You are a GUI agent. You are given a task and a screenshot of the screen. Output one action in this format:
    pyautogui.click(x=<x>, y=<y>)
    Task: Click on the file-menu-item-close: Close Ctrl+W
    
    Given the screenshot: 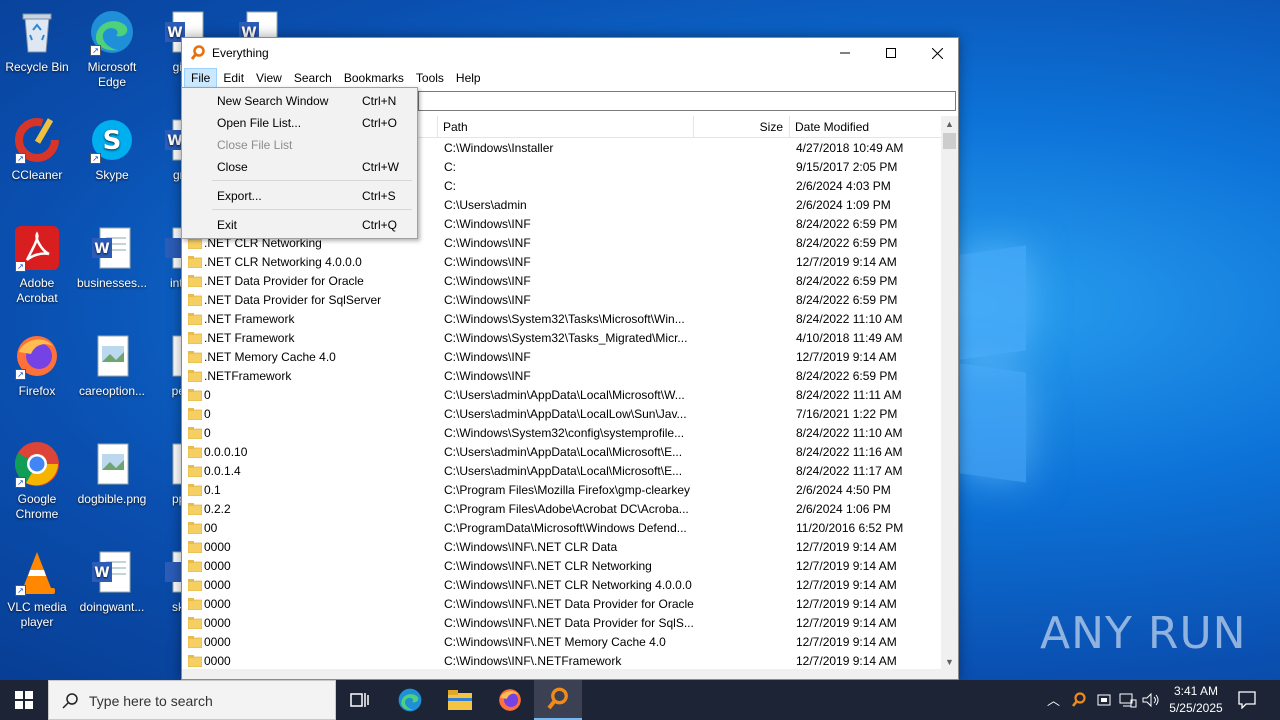 What is the action you would take?
    pyautogui.click(x=299, y=167)
    